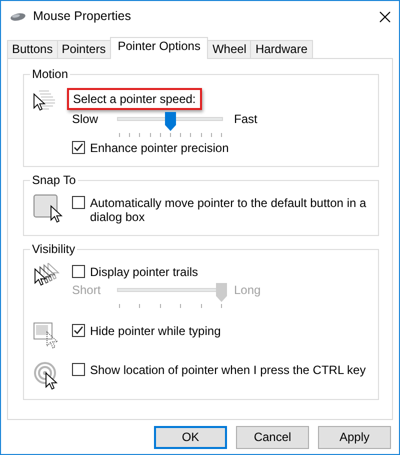 The image size is (400, 455). I want to click on slider-thumb, so click(170, 122).